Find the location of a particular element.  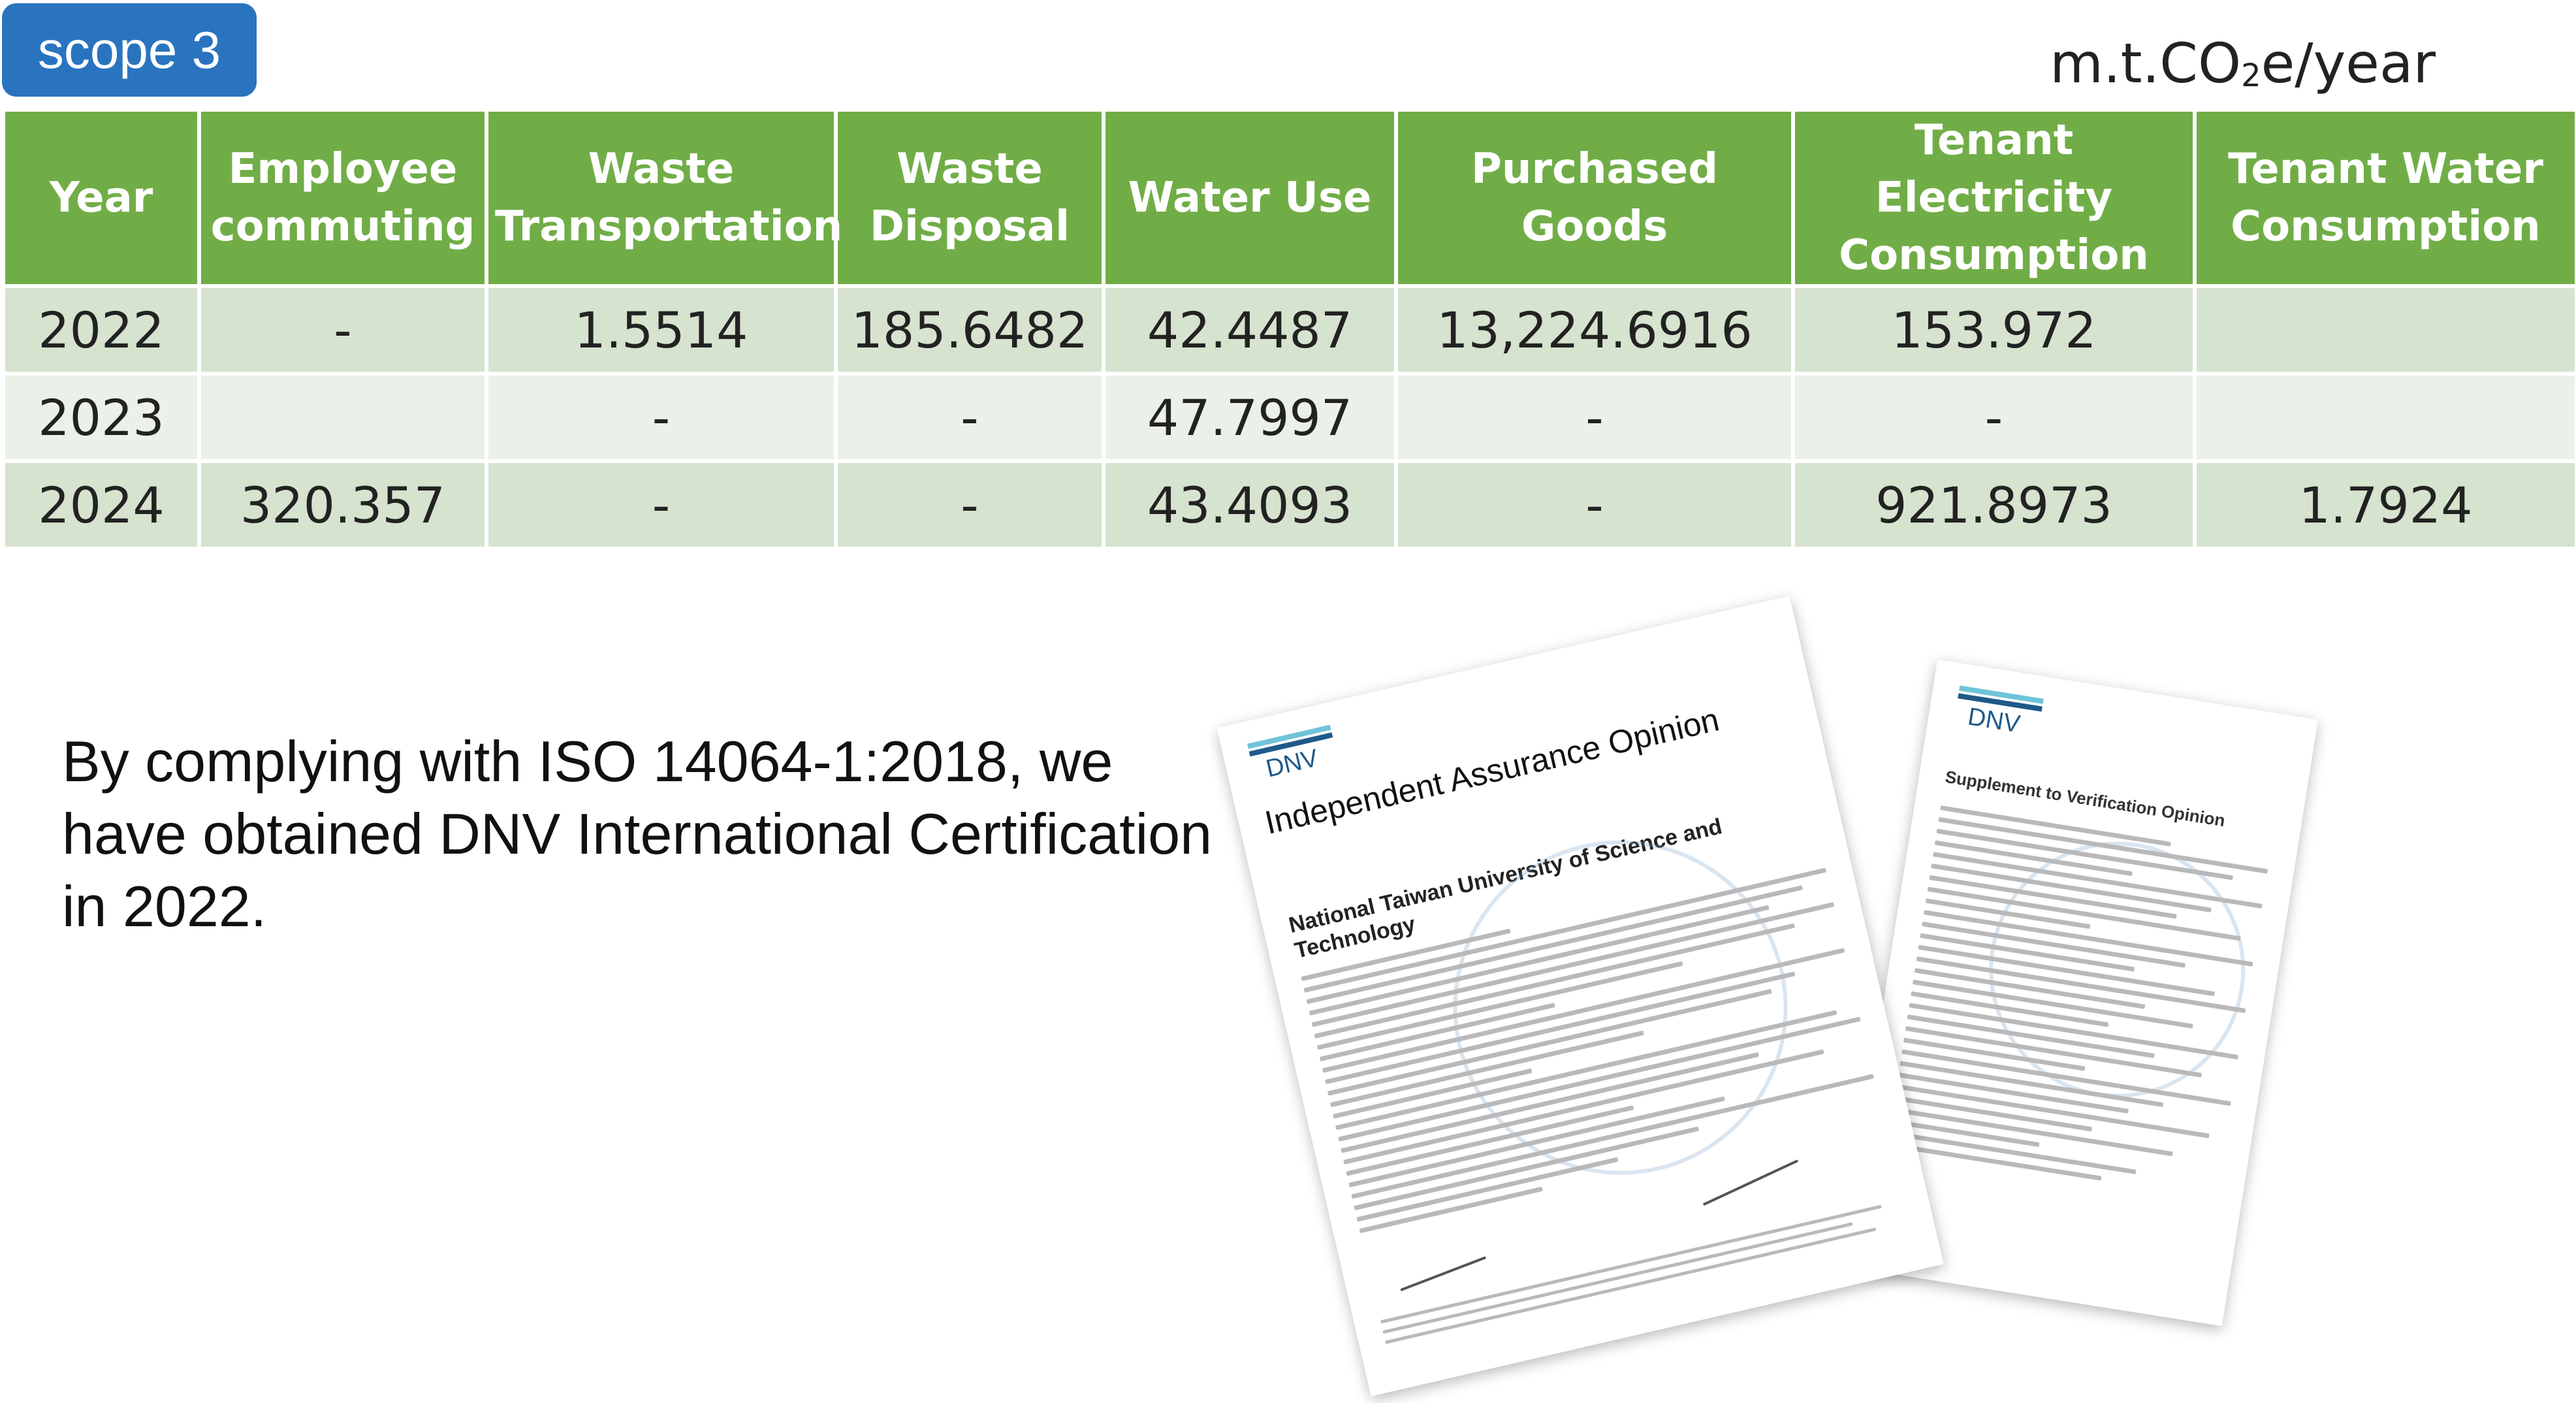

scope-badge: scope 3 is located at coordinates (129, 50).